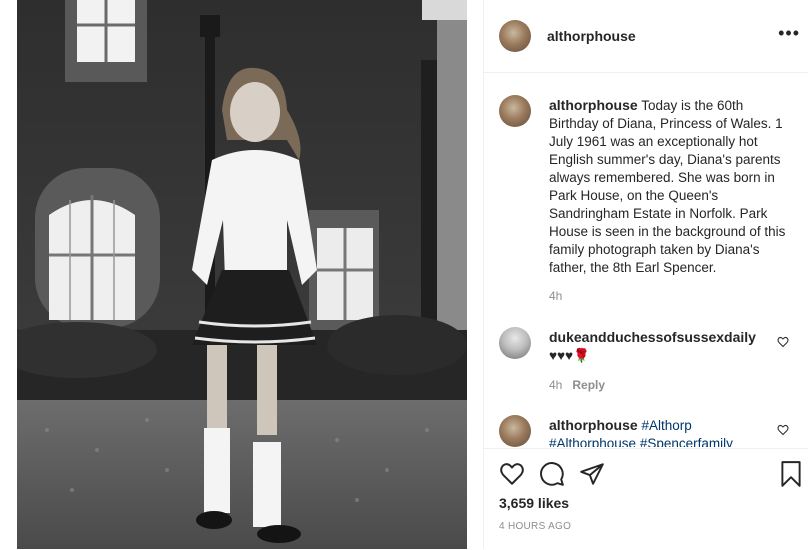 This screenshot has width=808, height=550. Describe the element at coordinates (646, 36) in the screenshot. I see `post-header: althorphouse •••` at that location.